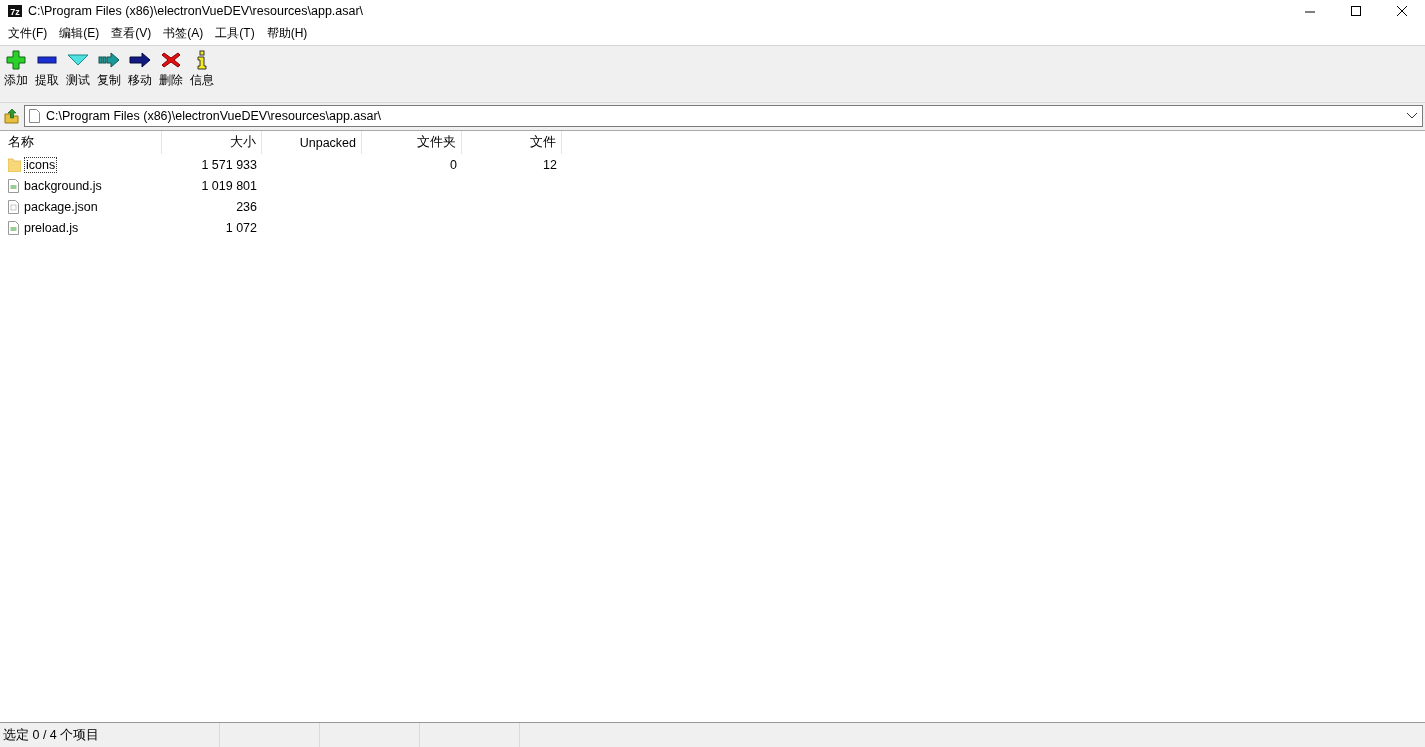  What do you see at coordinates (15, 11) in the screenshot?
I see `app-icon: 7z` at bounding box center [15, 11].